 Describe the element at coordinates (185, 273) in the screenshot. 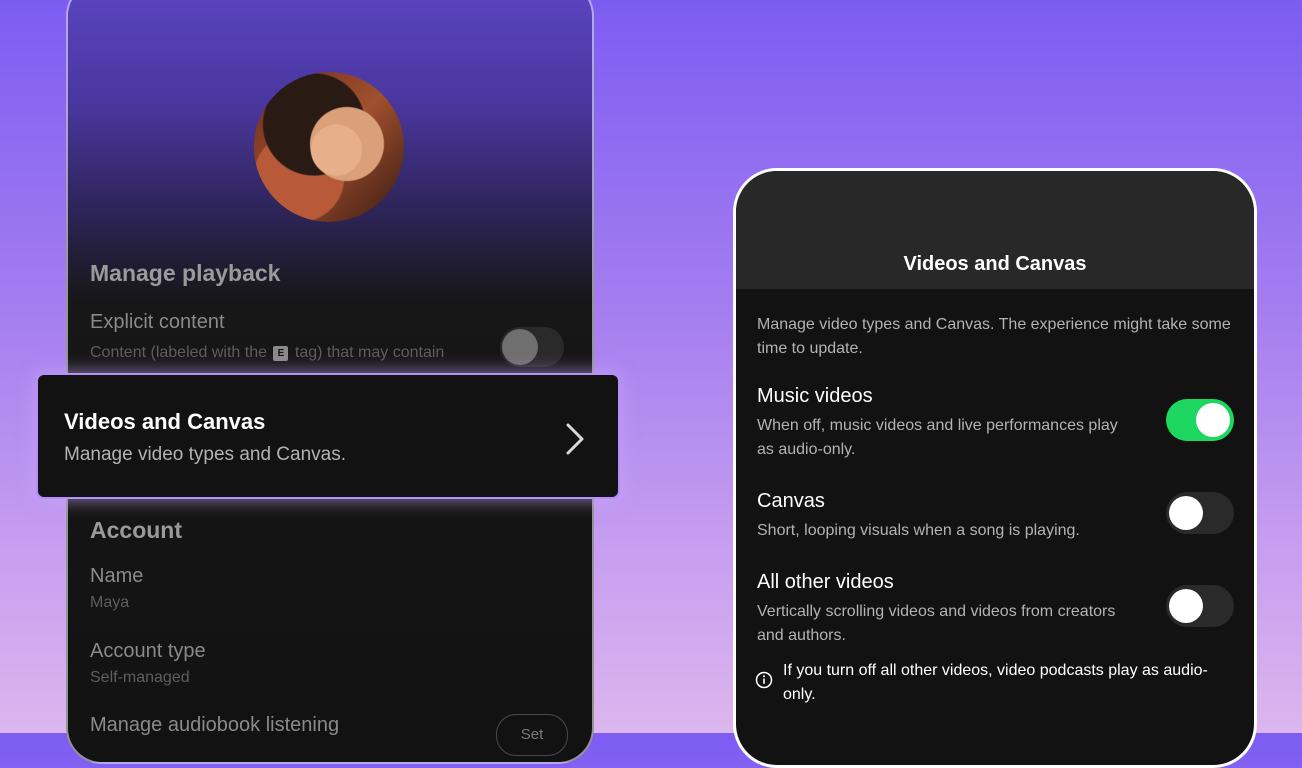

I see `manage-playback-heading: Manage playback` at that location.